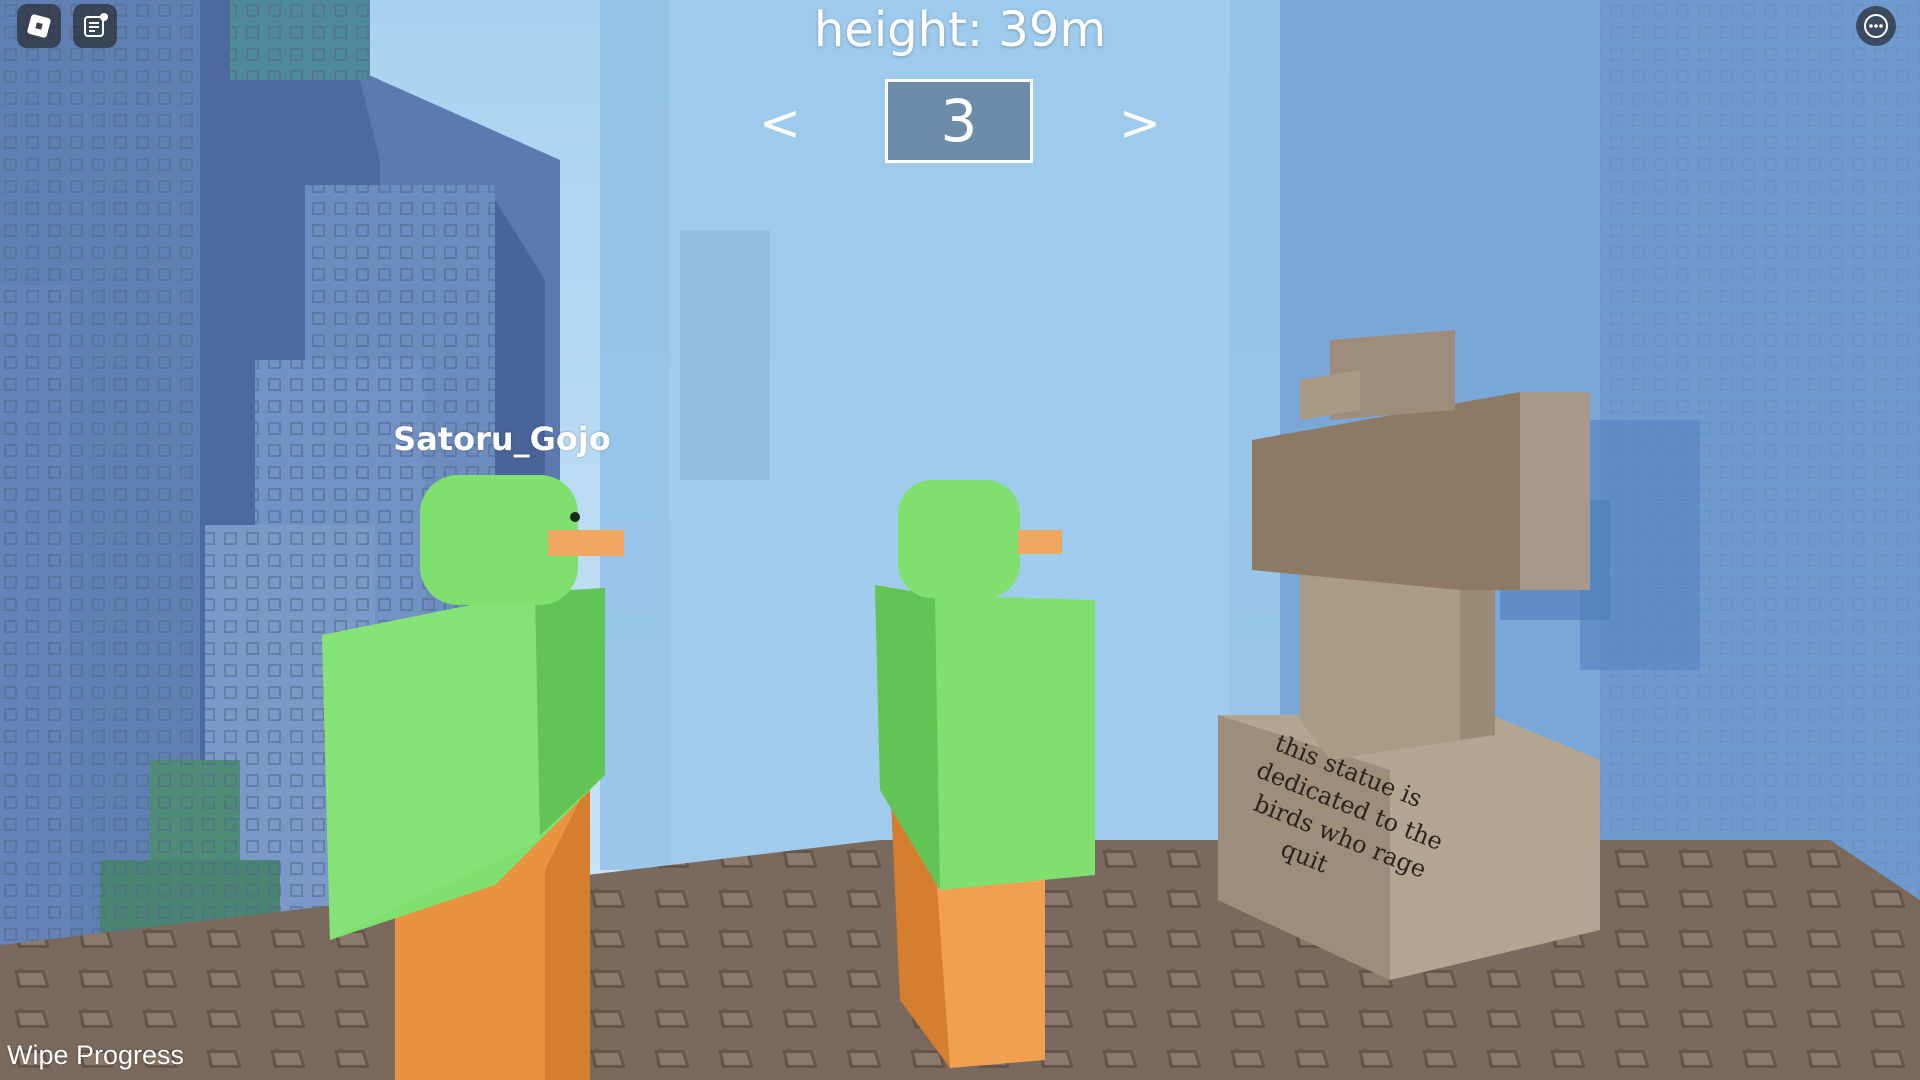  Describe the element at coordinates (960, 30) in the screenshot. I see `height-display: height: 39m` at that location.